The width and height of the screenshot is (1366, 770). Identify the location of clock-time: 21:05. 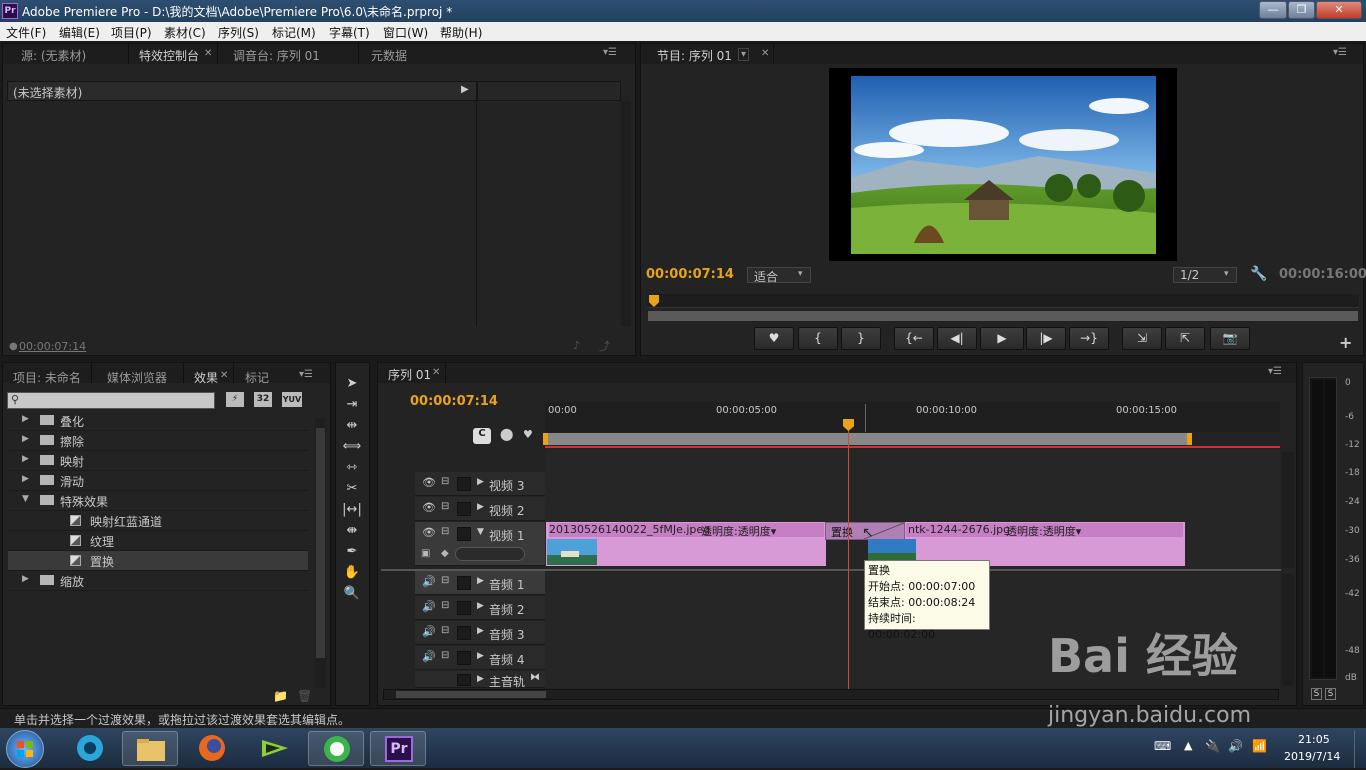
(1314, 739).